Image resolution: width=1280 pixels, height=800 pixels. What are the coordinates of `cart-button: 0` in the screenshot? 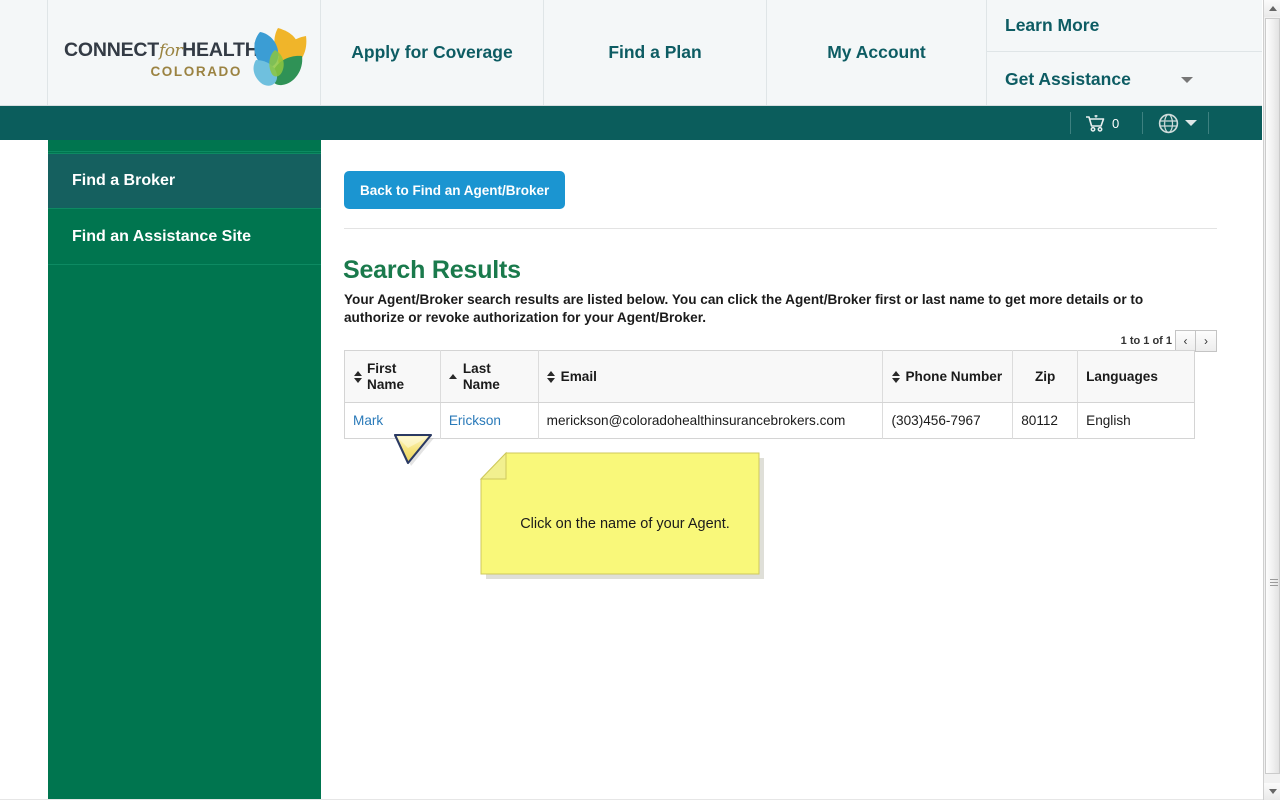 It's located at (1102, 123).